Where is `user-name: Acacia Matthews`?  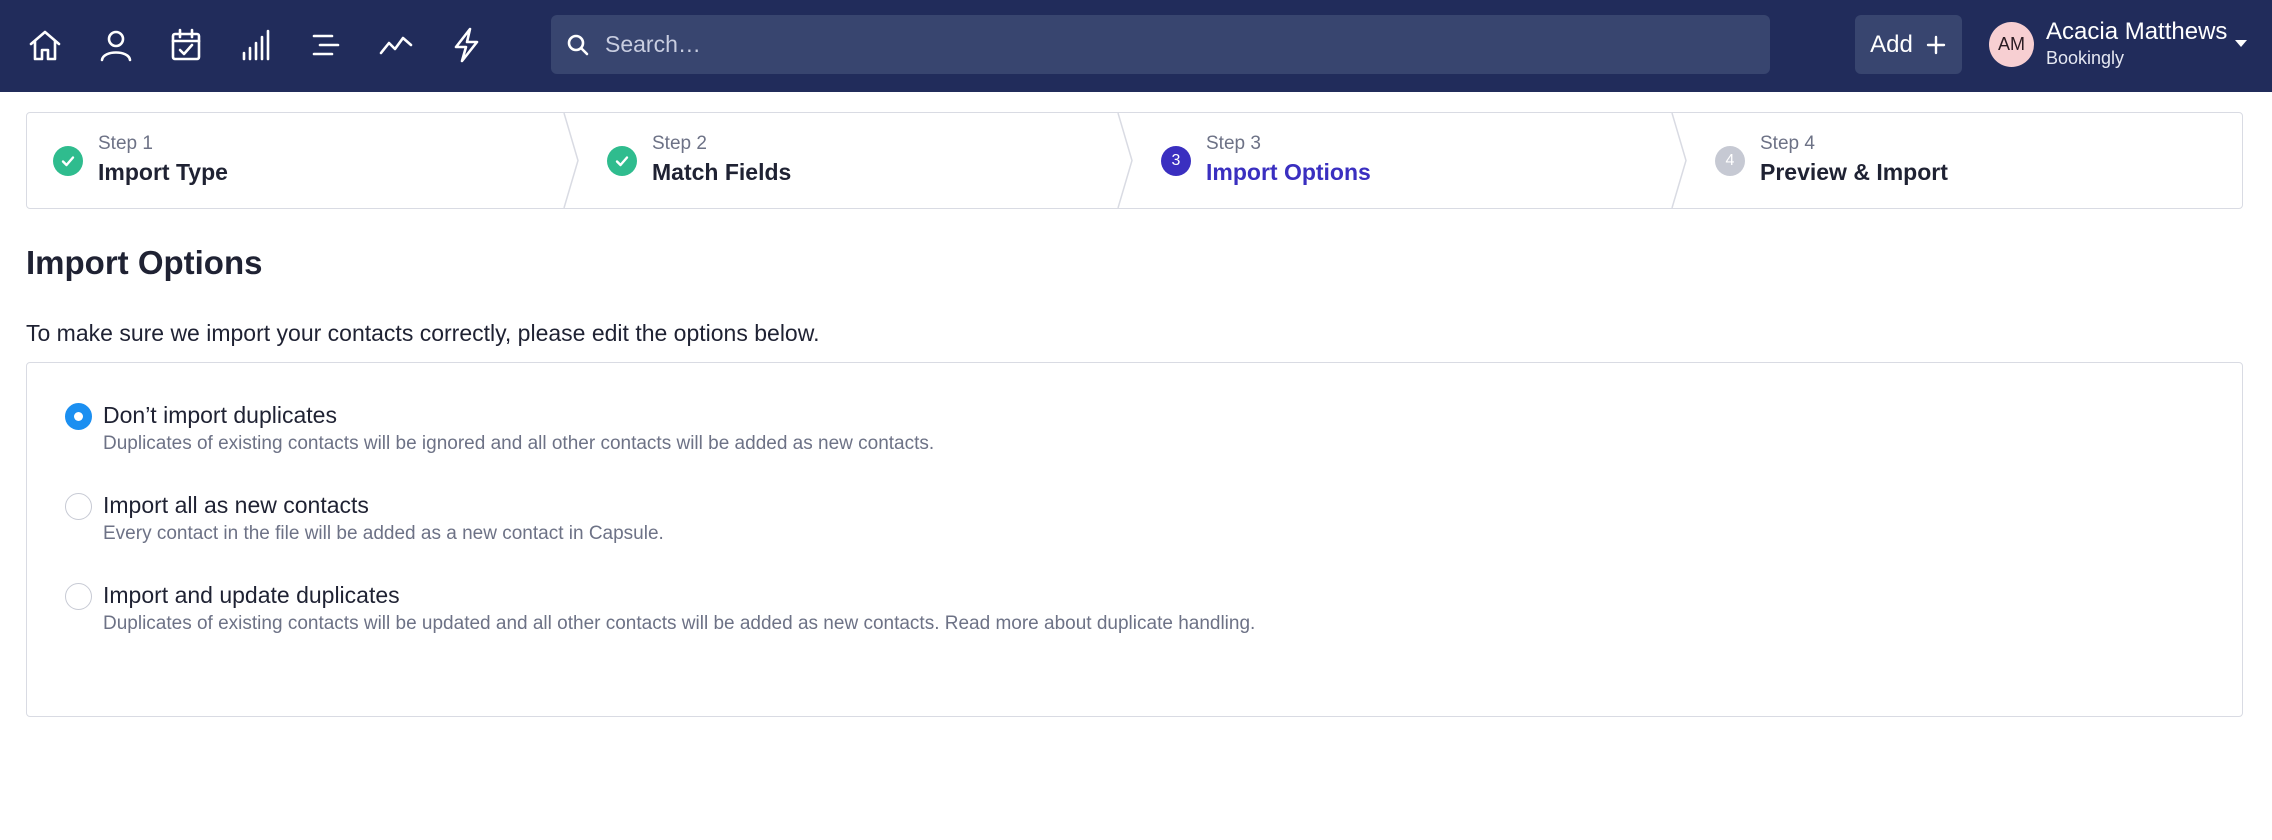
user-name: Acacia Matthews is located at coordinates (2136, 32).